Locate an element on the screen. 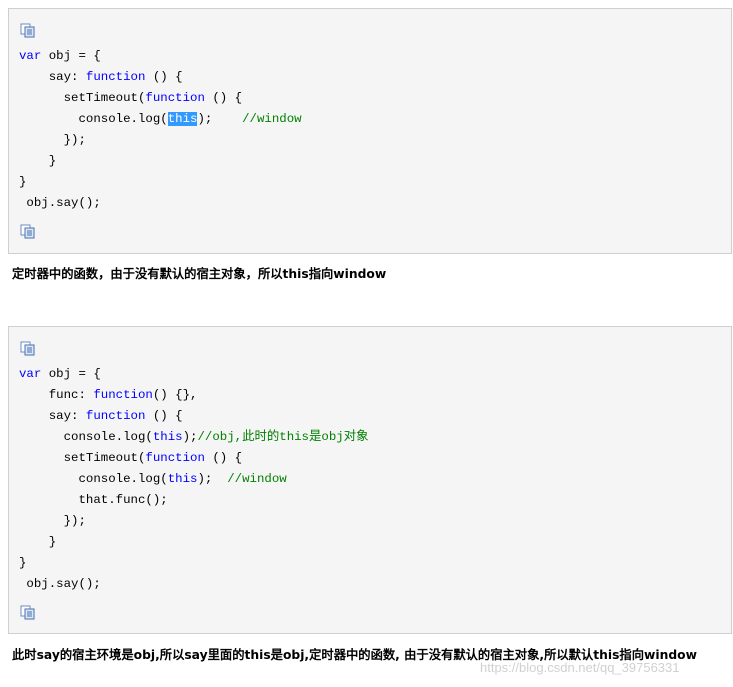  code-line: func: function() {}, is located at coordinates (108, 395).